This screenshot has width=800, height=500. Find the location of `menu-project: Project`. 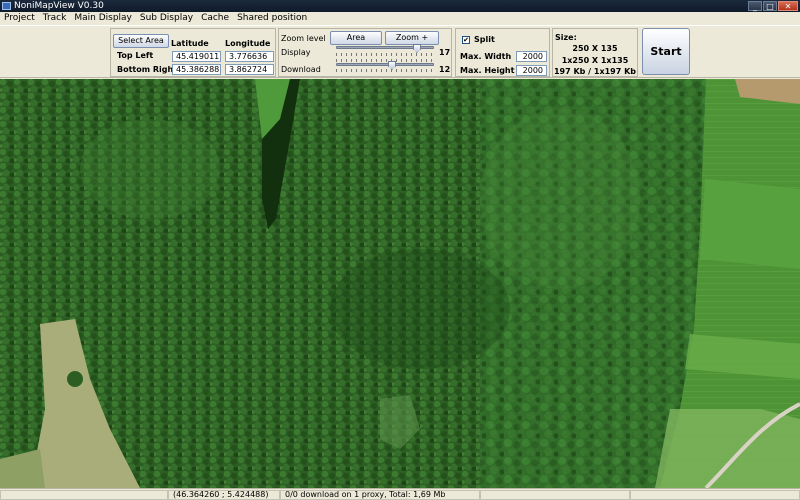

menu-project: Project is located at coordinates (19, 18).